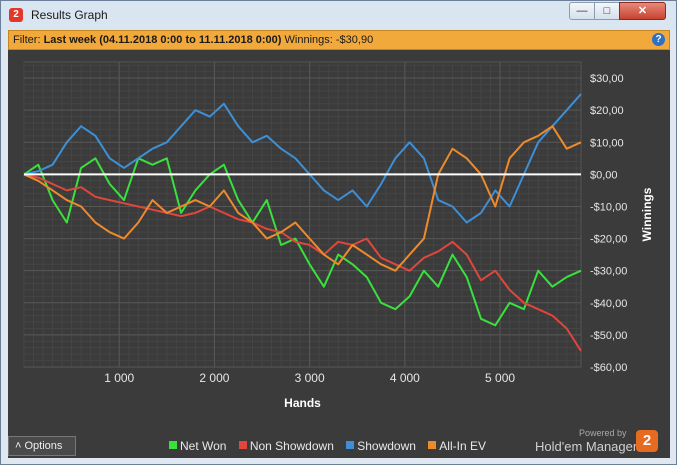 This screenshot has width=677, height=465. What do you see at coordinates (214, 378) in the screenshot?
I see `x-tick-label: 2 000` at bounding box center [214, 378].